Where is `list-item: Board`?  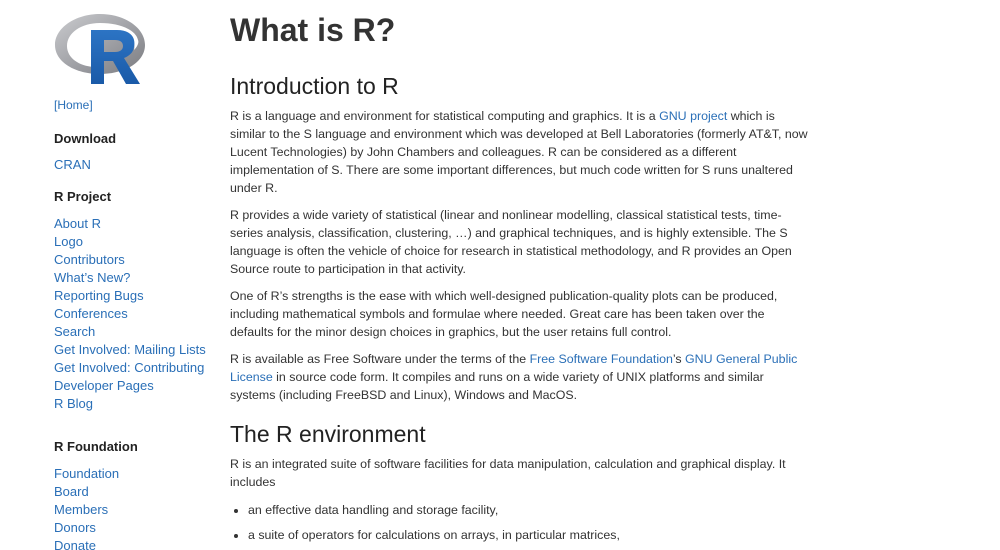
list-item: Board is located at coordinates (139, 492).